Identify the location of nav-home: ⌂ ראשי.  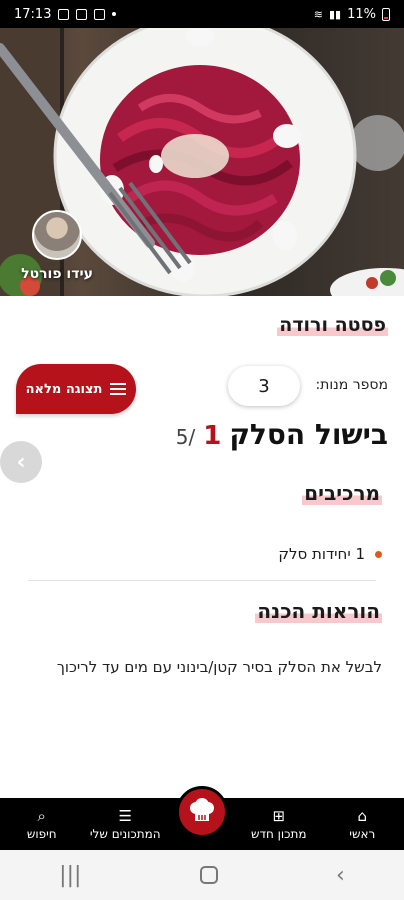
(362, 824).